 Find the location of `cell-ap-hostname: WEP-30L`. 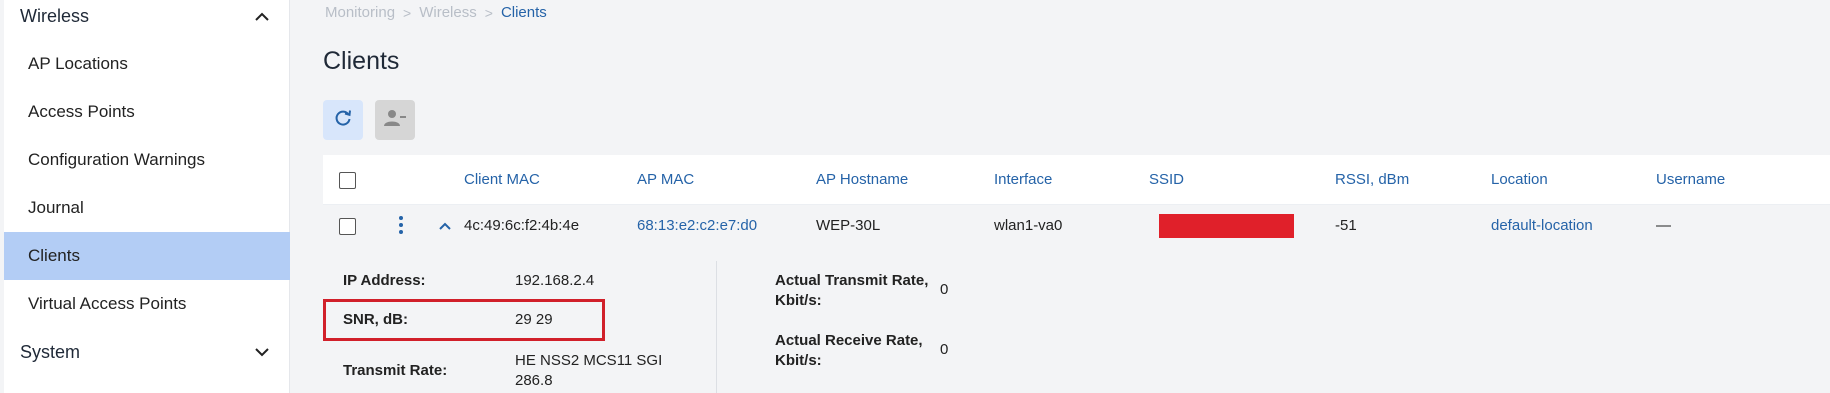

cell-ap-hostname: WEP-30L is located at coordinates (848, 225).